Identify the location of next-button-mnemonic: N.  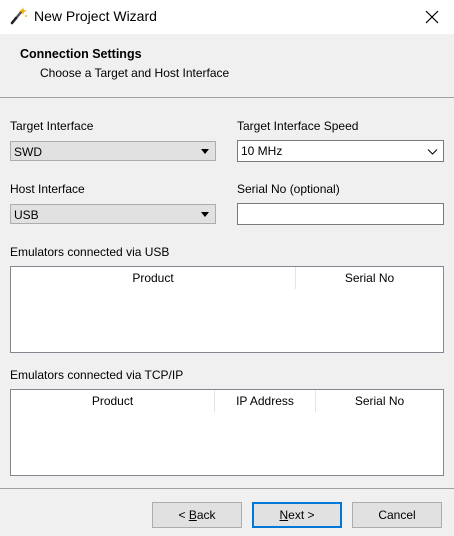
(284, 515).